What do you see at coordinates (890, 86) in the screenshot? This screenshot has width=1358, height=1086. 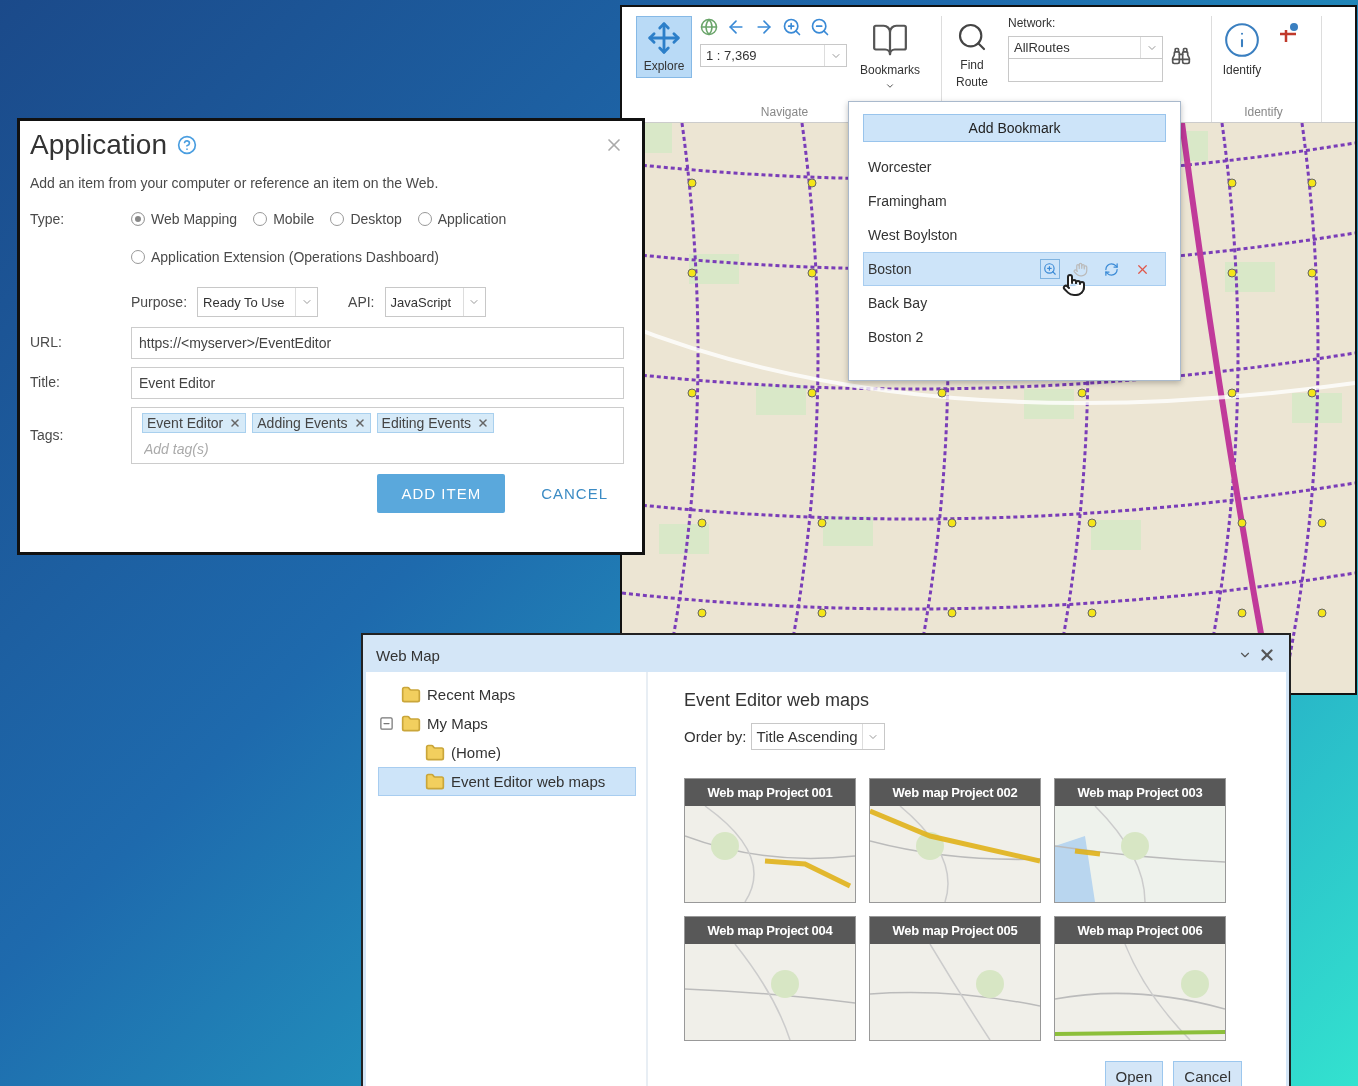 I see `caret-icon` at bounding box center [890, 86].